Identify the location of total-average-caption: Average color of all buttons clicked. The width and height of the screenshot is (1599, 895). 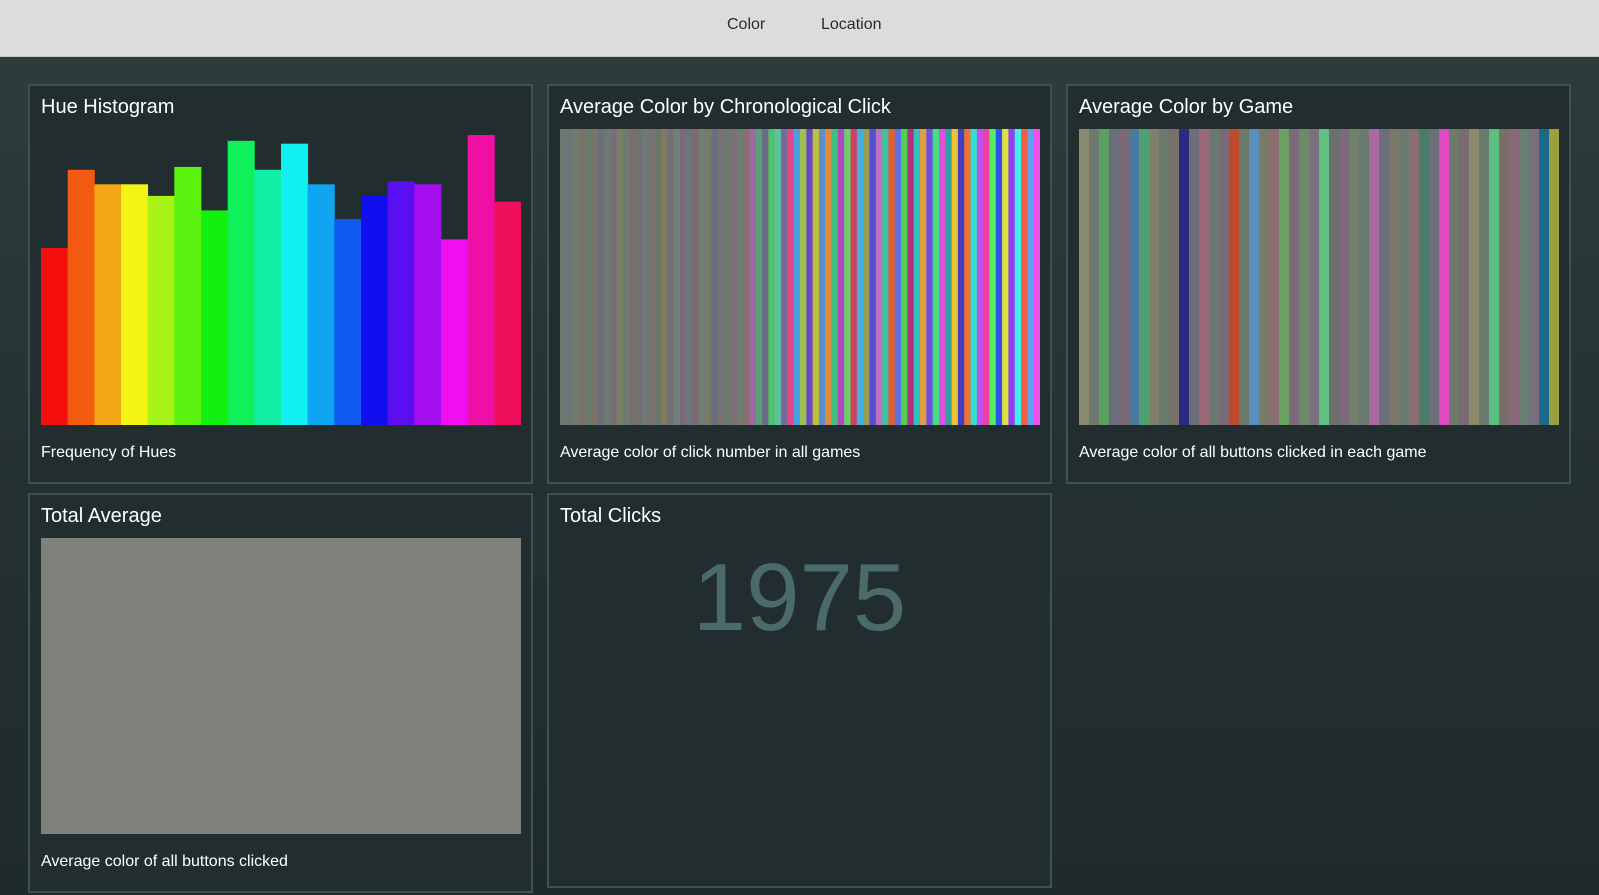
(164, 861).